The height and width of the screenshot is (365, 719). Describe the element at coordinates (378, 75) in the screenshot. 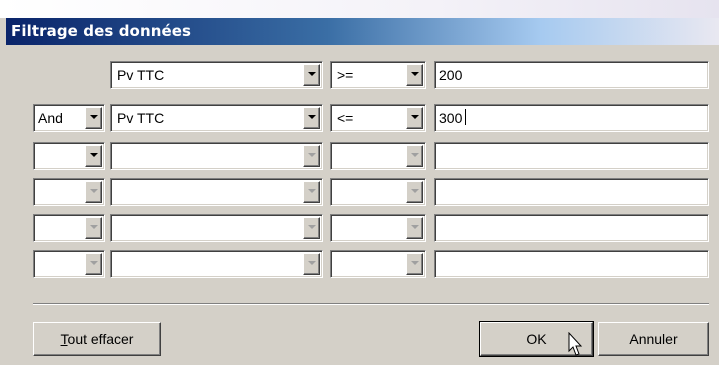

I see `operator-combo-row-1: >=` at that location.